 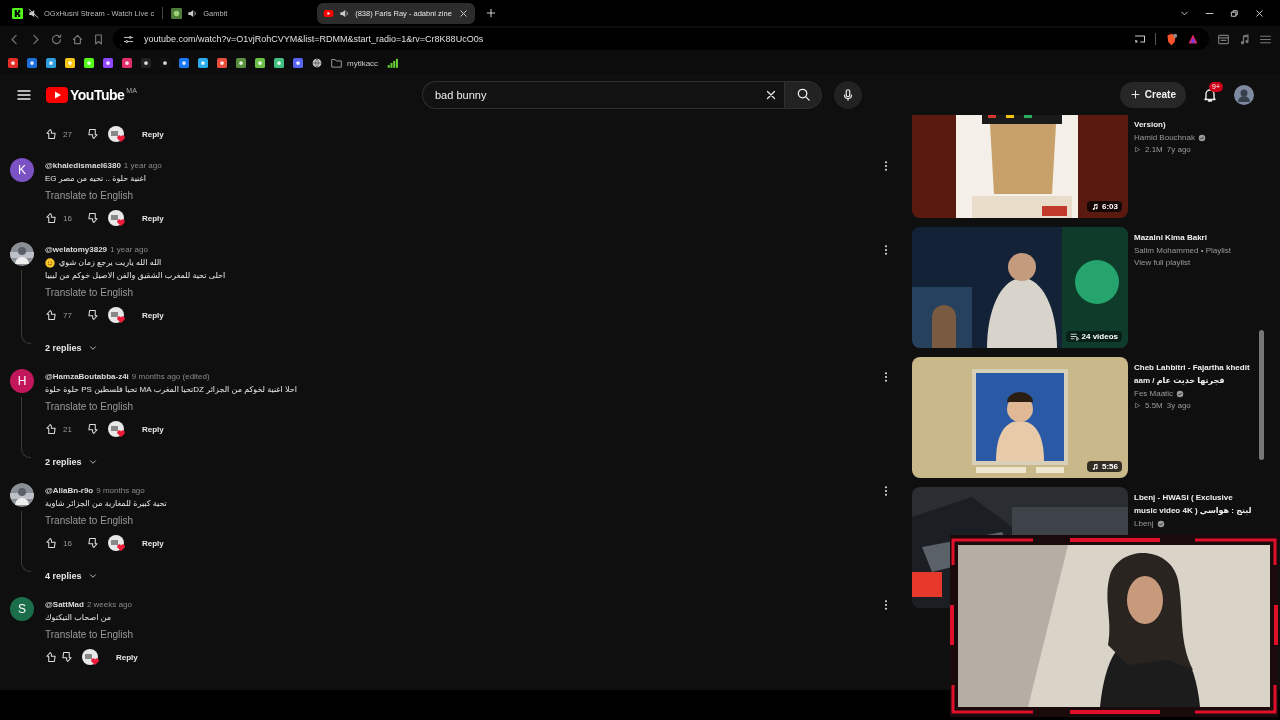 I want to click on new-tab-icon, so click(x=491, y=13).